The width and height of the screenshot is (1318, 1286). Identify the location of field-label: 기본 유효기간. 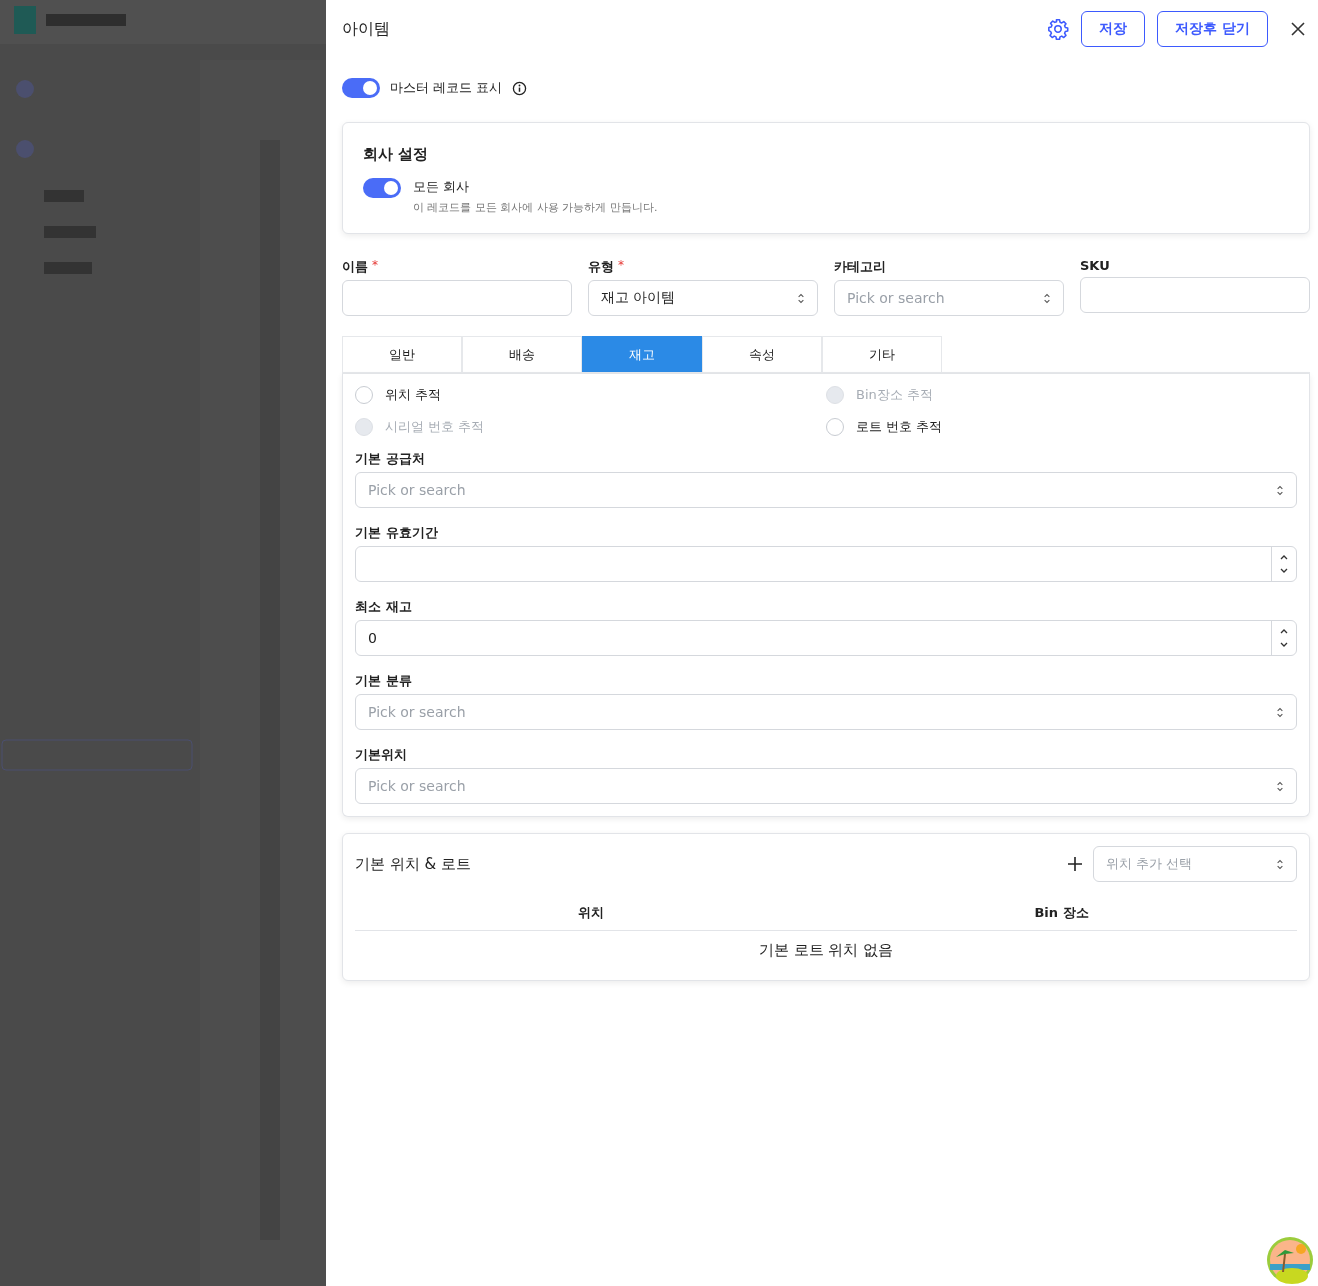
(397, 533).